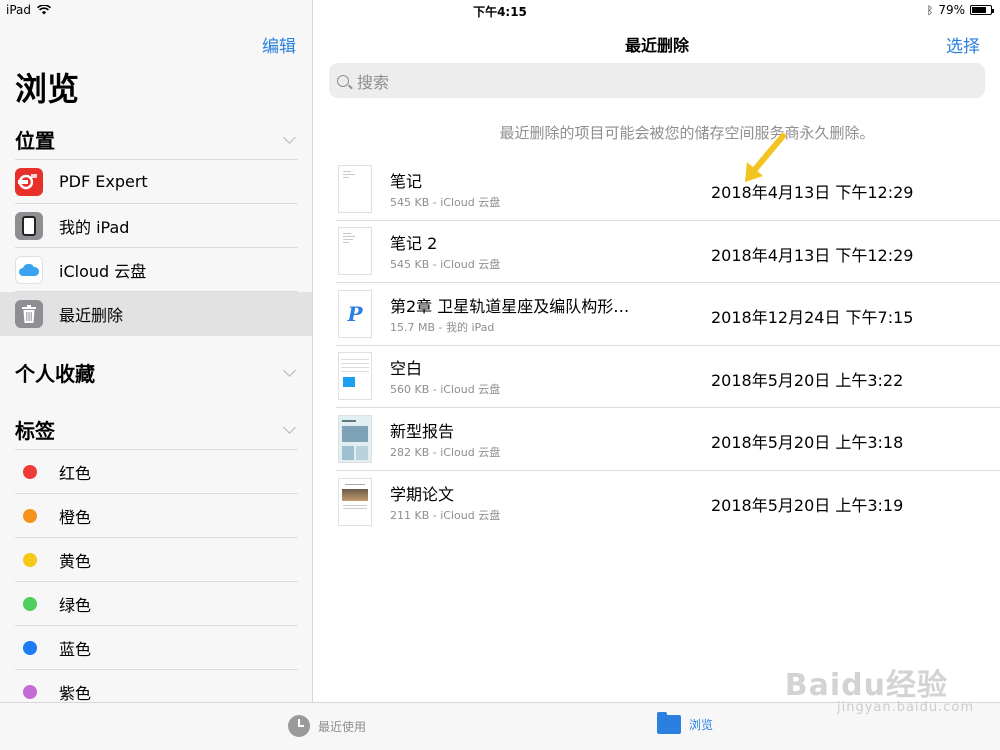 This screenshot has height=750, width=1000. Describe the element at coordinates (656, 45) in the screenshot. I see `page-title: 最近删除` at that location.